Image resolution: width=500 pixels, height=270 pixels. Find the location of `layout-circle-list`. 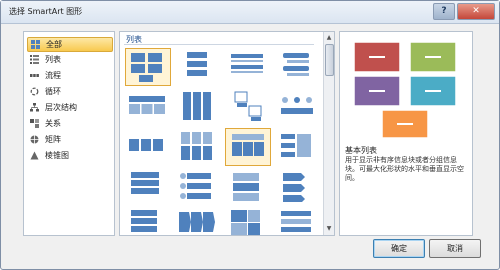

layout-circle-list is located at coordinates (297, 106).